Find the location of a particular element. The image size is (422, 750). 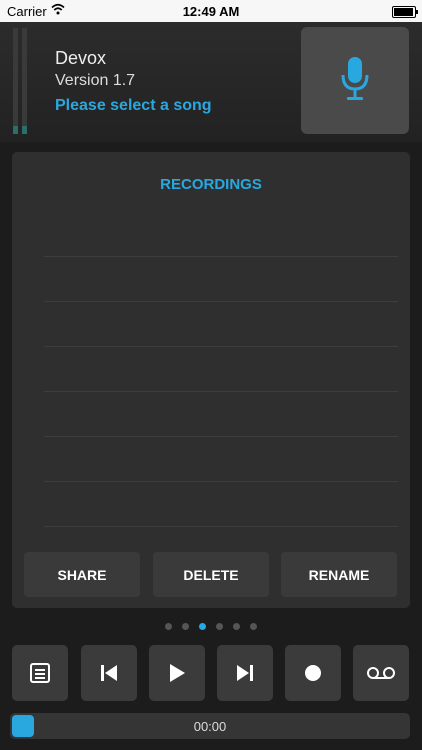

clock: 12:49 AM is located at coordinates (211, 11).